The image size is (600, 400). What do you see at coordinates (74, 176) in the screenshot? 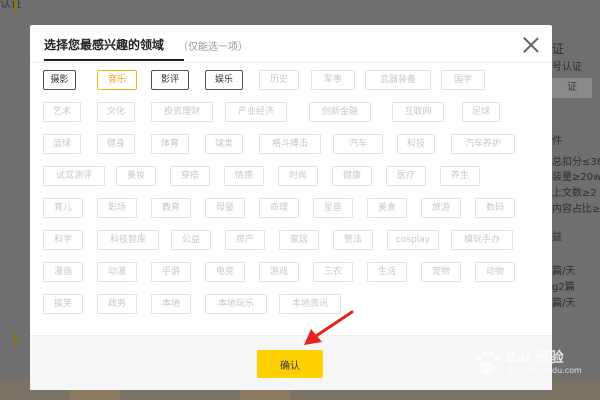
I see `interest-tag: 试驾测评` at bounding box center [74, 176].